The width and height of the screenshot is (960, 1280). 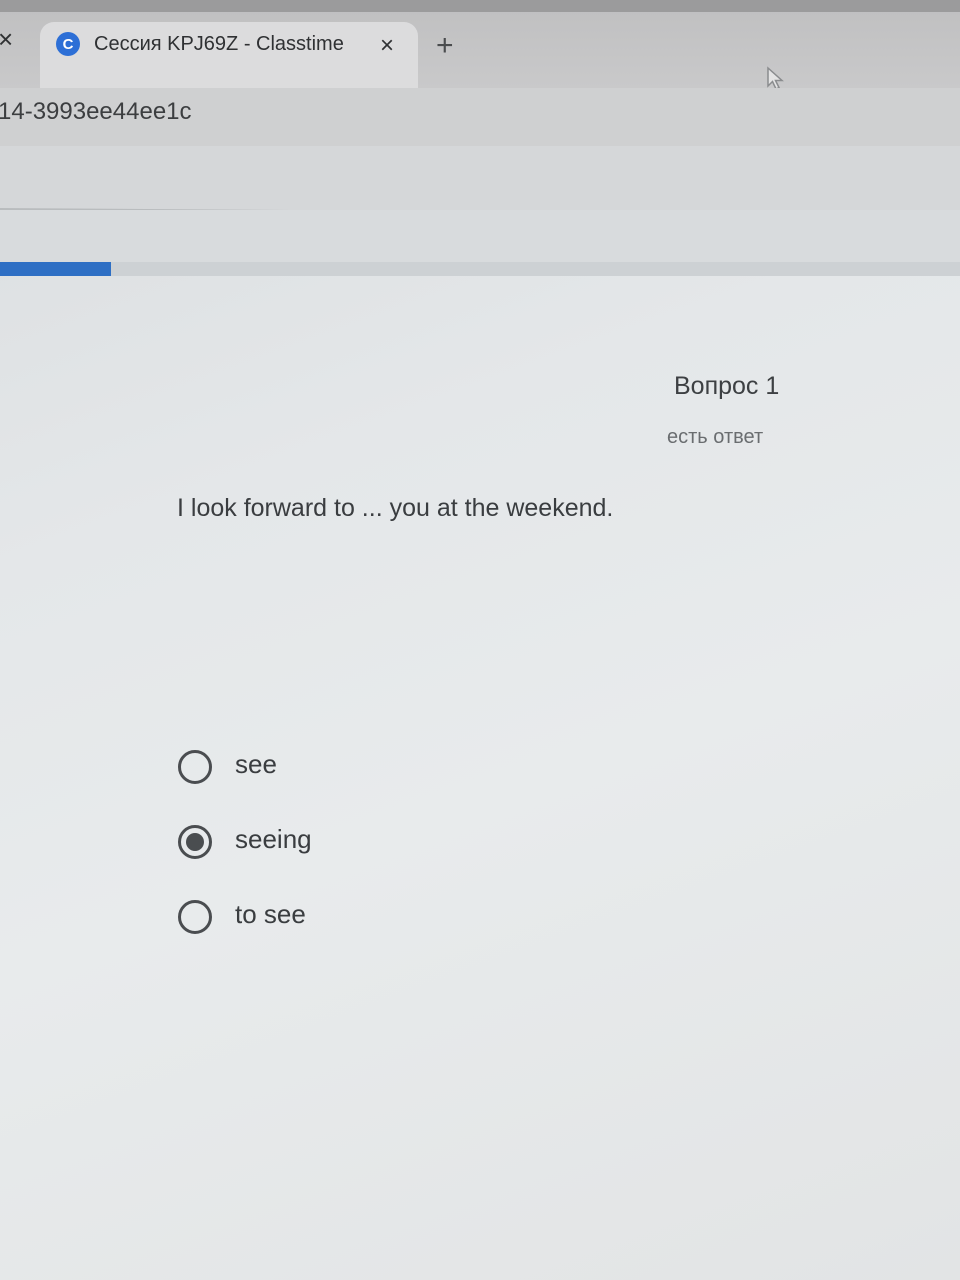 I want to click on quiz-progress-fill, so click(x=56, y=269).